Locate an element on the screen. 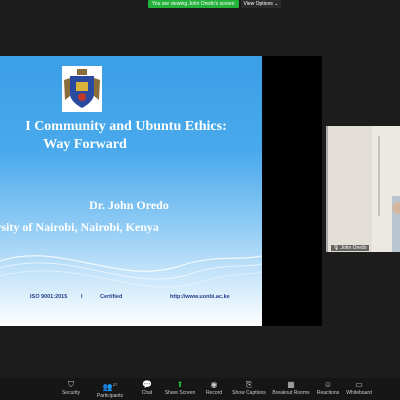  participants-button: 👥27 Participants is located at coordinates (110, 390).